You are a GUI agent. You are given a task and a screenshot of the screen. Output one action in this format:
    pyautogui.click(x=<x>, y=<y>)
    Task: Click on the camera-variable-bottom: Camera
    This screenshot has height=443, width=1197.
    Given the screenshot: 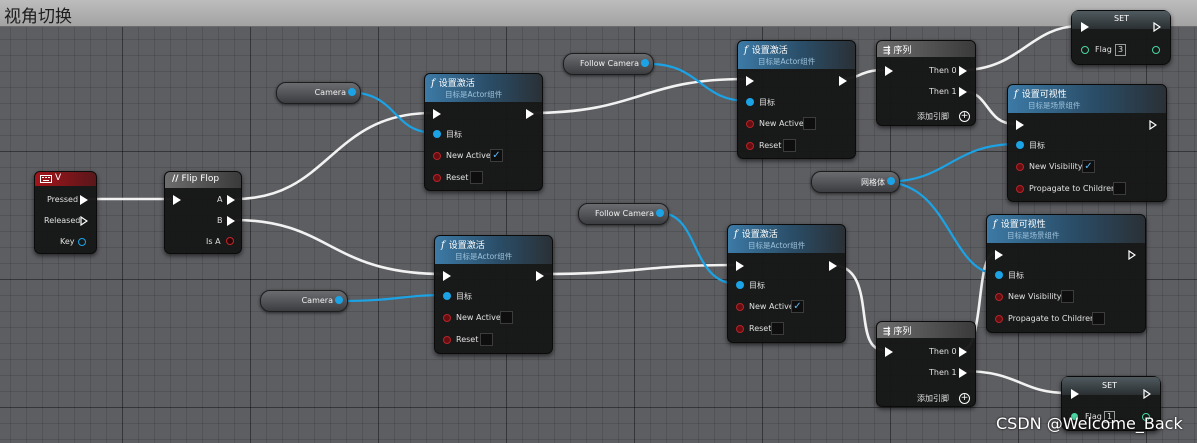 What is the action you would take?
    pyautogui.click(x=304, y=301)
    